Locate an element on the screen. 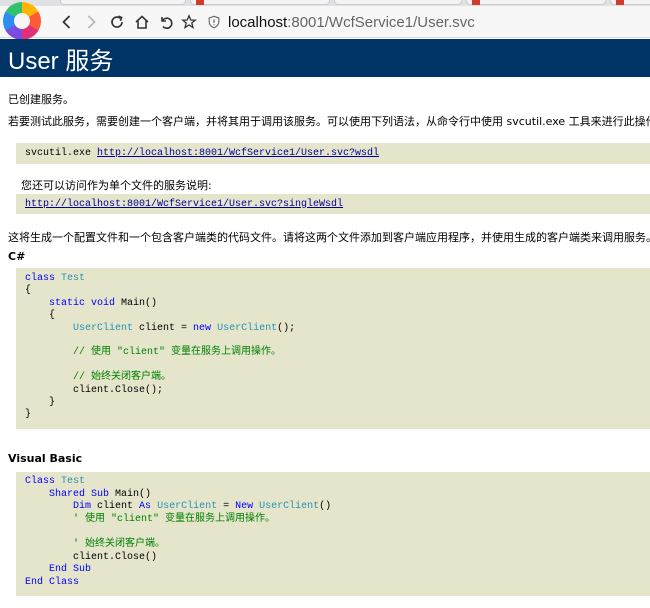 The height and width of the screenshot is (608, 650). code-keyword: New is located at coordinates (244, 507).